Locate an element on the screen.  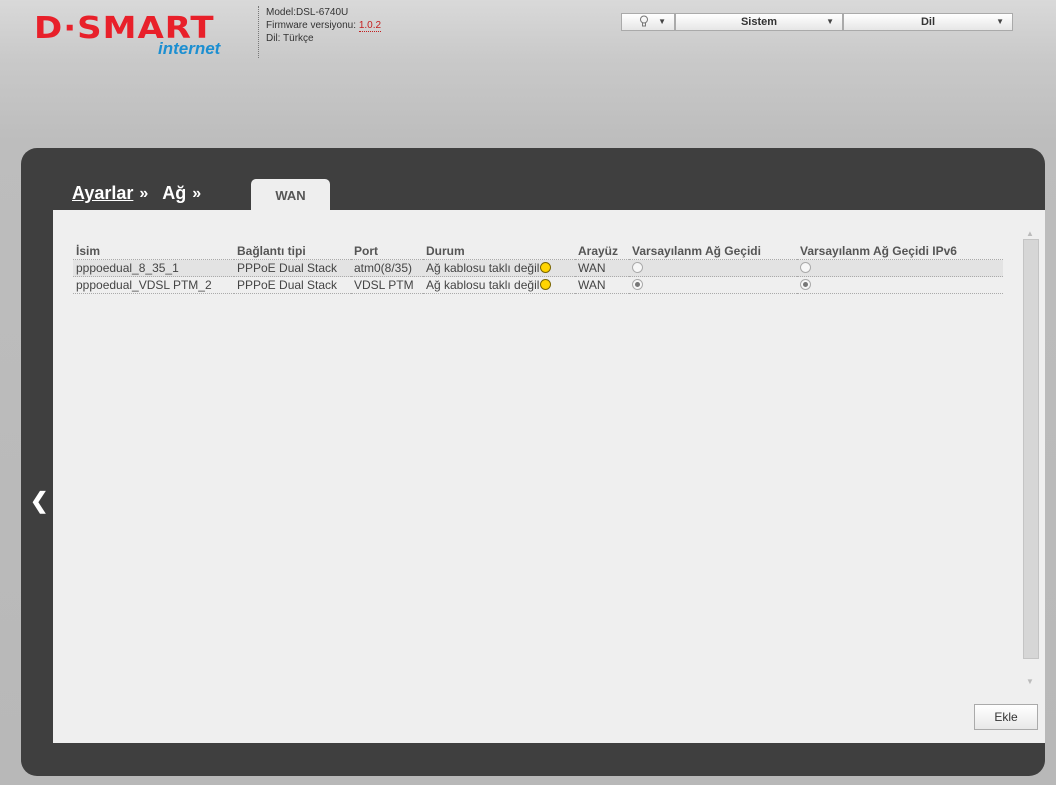
cell-port: atm0(8/35) is located at coordinates (387, 268).